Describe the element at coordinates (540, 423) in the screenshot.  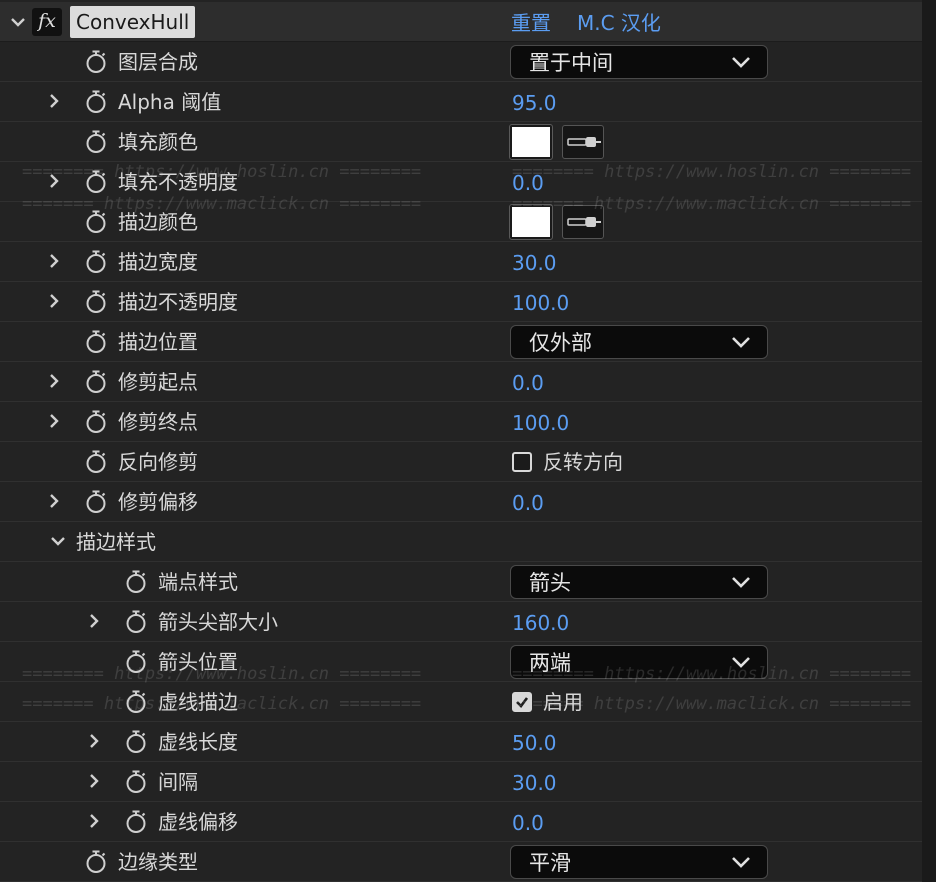
I see `trim-end-value: 100.0` at that location.